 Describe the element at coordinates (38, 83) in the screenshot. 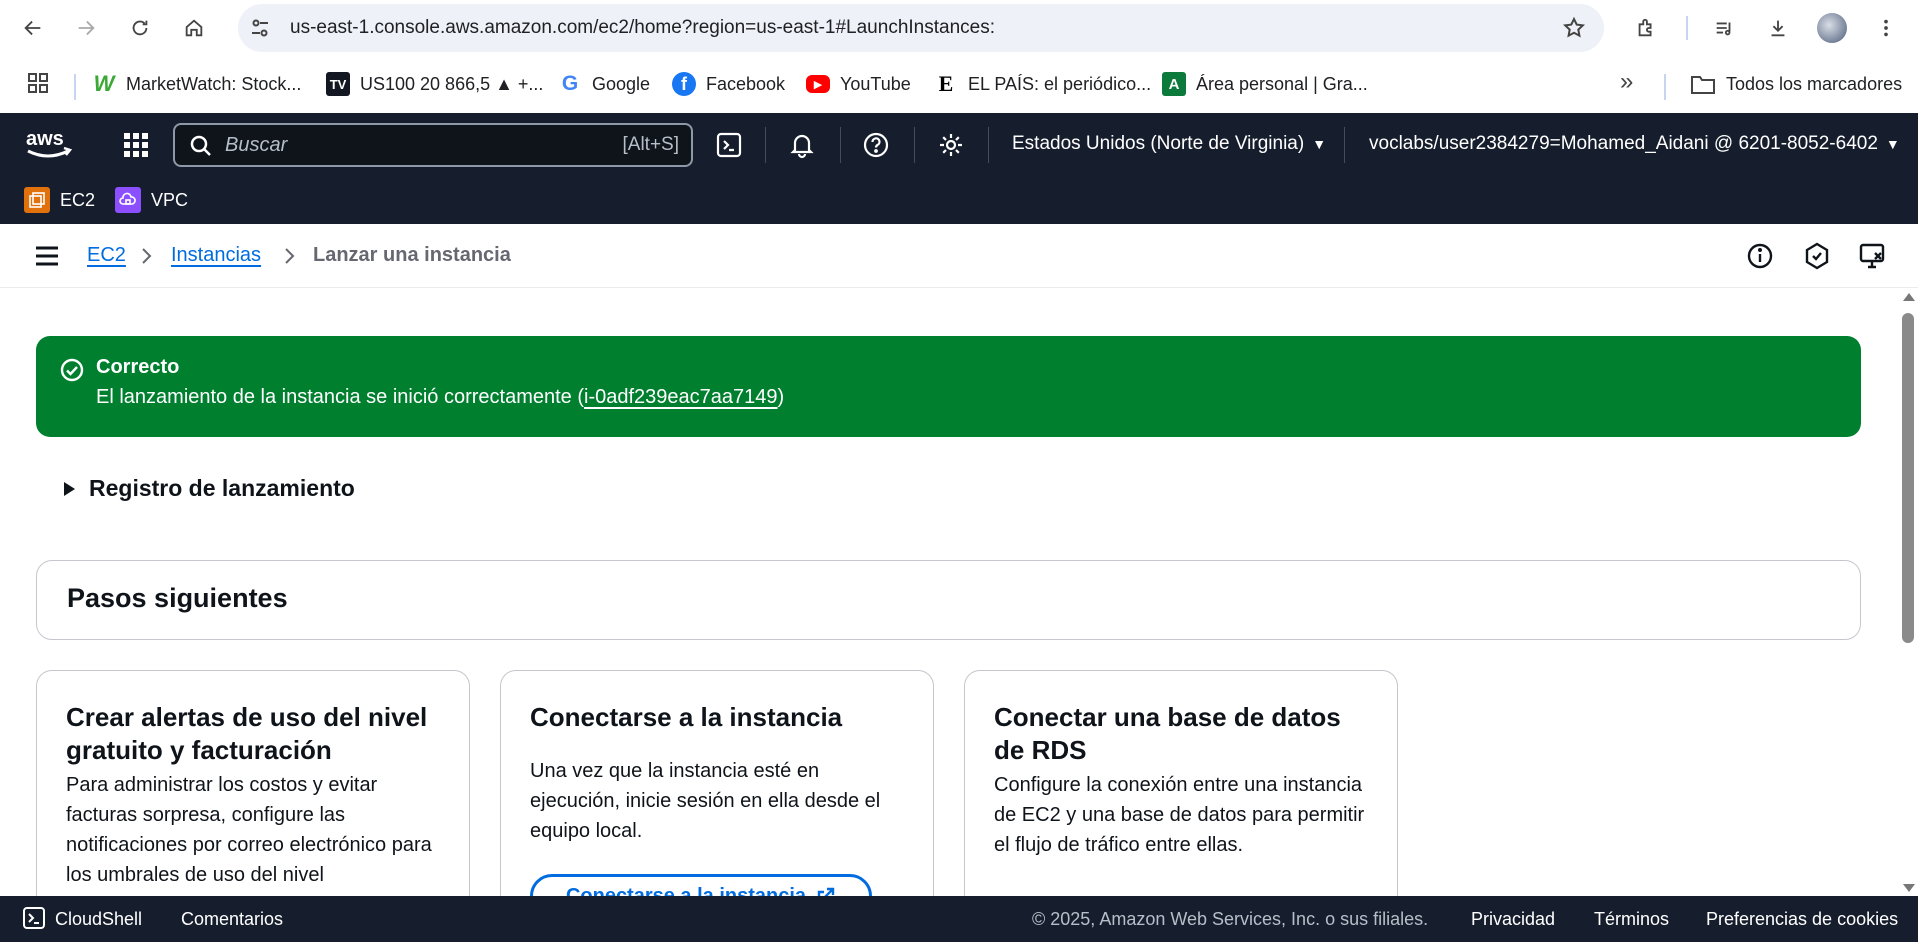

I see `apps-grid-icon` at that location.